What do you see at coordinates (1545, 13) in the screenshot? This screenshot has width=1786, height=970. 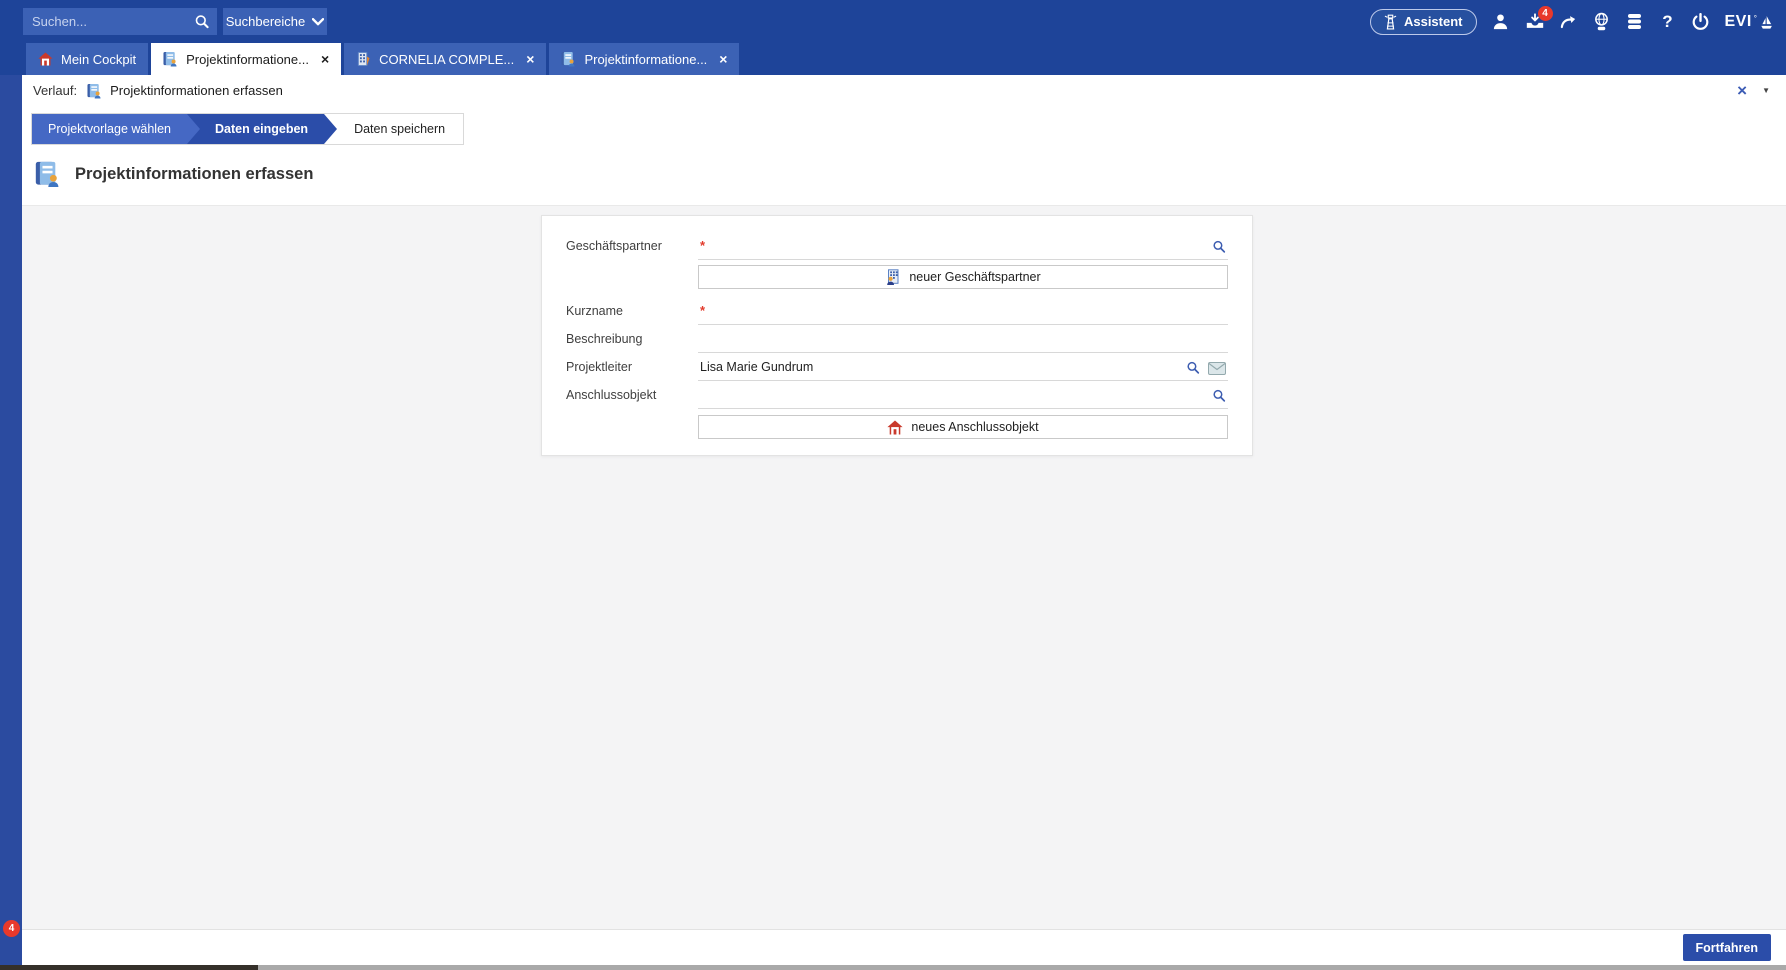 I see `notification-badge: 4` at bounding box center [1545, 13].